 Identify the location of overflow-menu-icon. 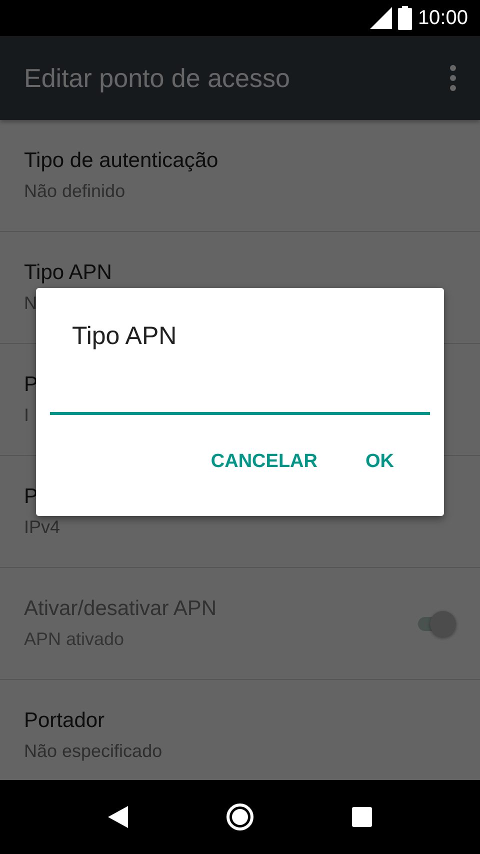
(453, 78).